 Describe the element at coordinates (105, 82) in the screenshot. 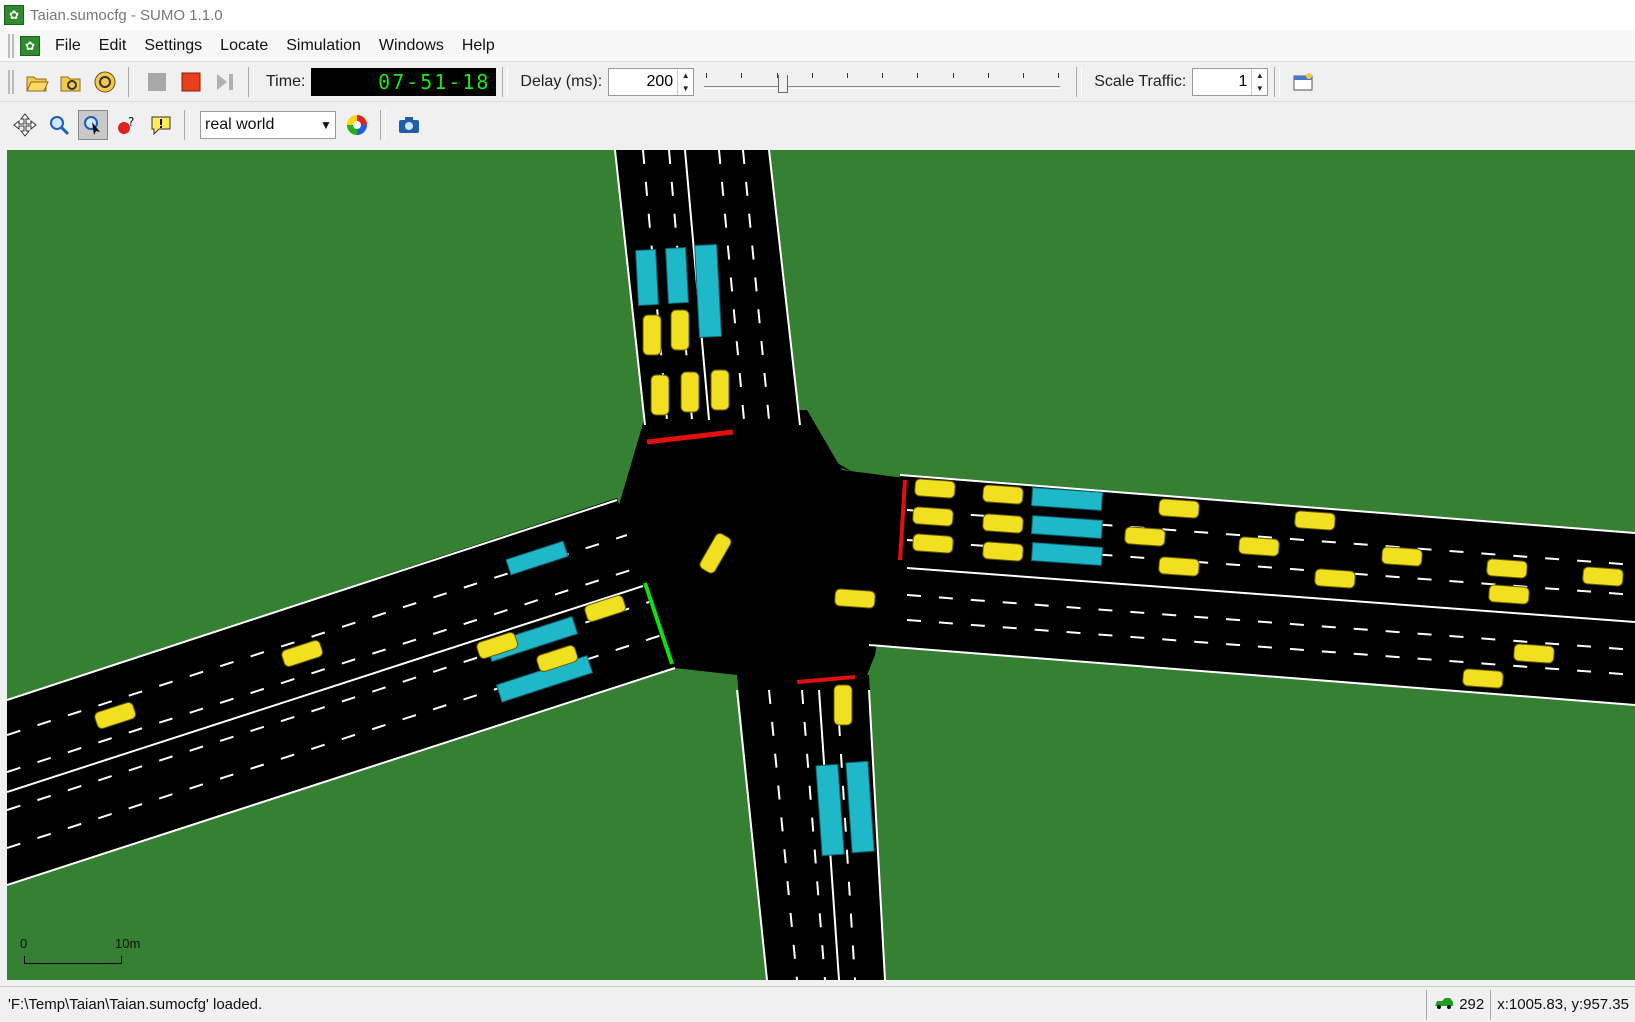

I see `recent-icon` at that location.